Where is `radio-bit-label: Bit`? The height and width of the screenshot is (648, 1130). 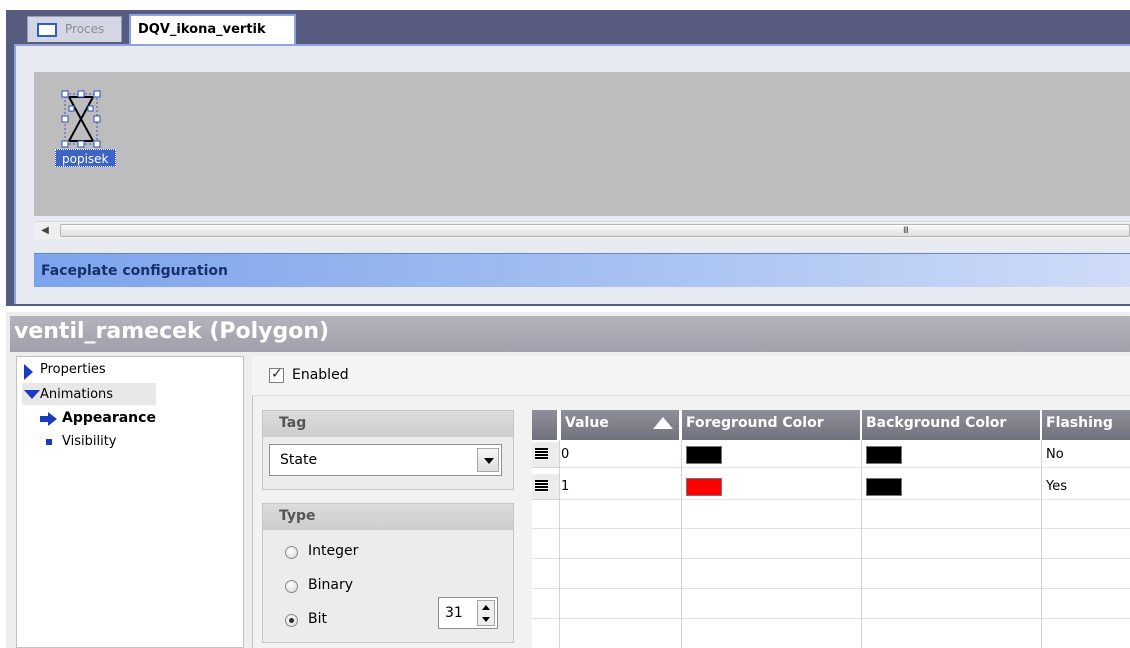 radio-bit-label: Bit is located at coordinates (317, 619).